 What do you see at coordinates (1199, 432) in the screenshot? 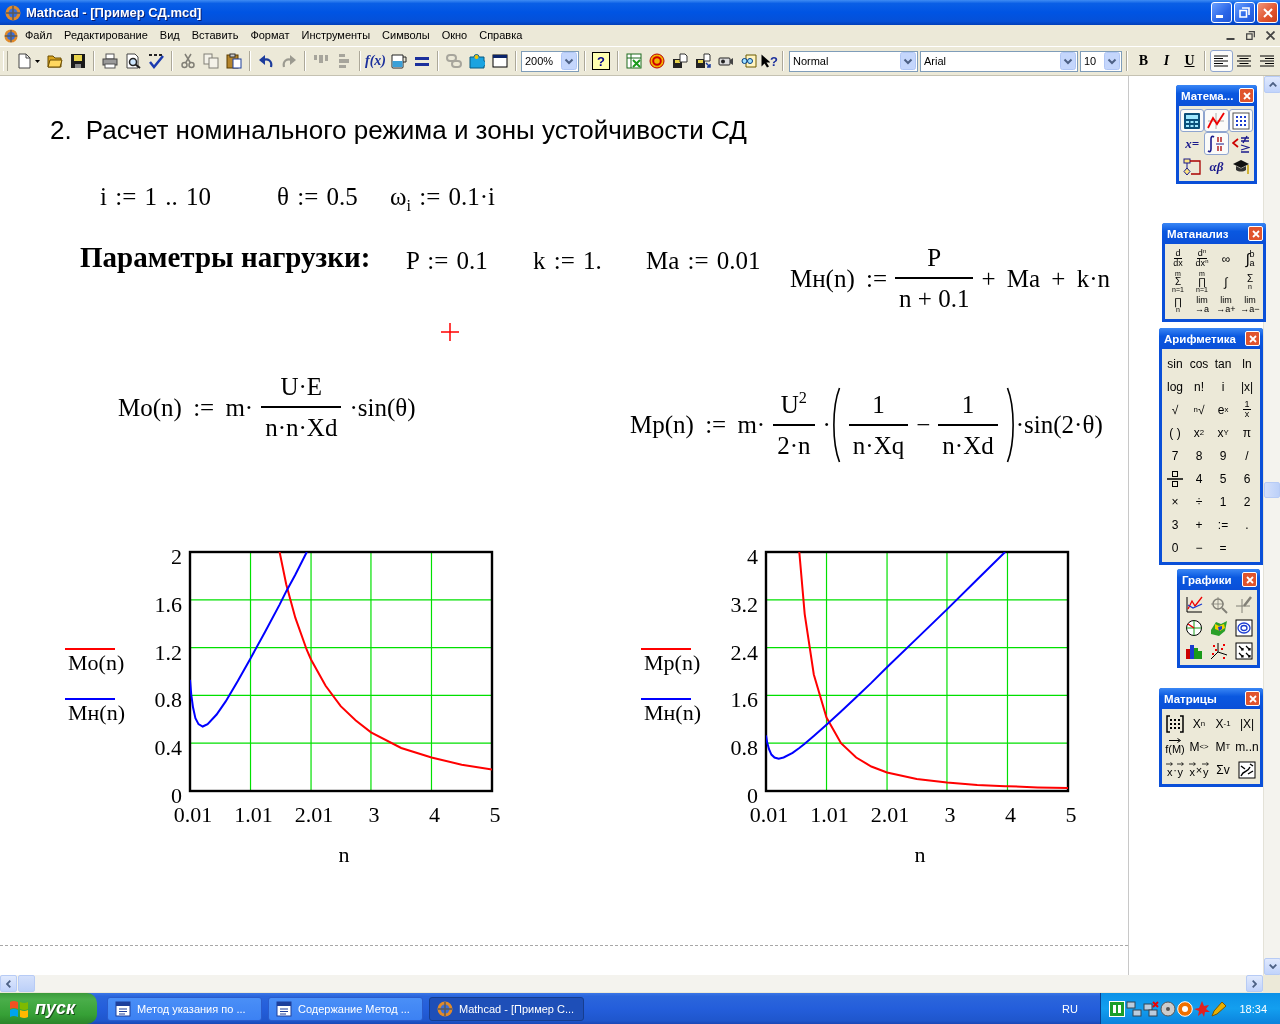
I see `palette-button: x$^{2}$` at bounding box center [1199, 432].